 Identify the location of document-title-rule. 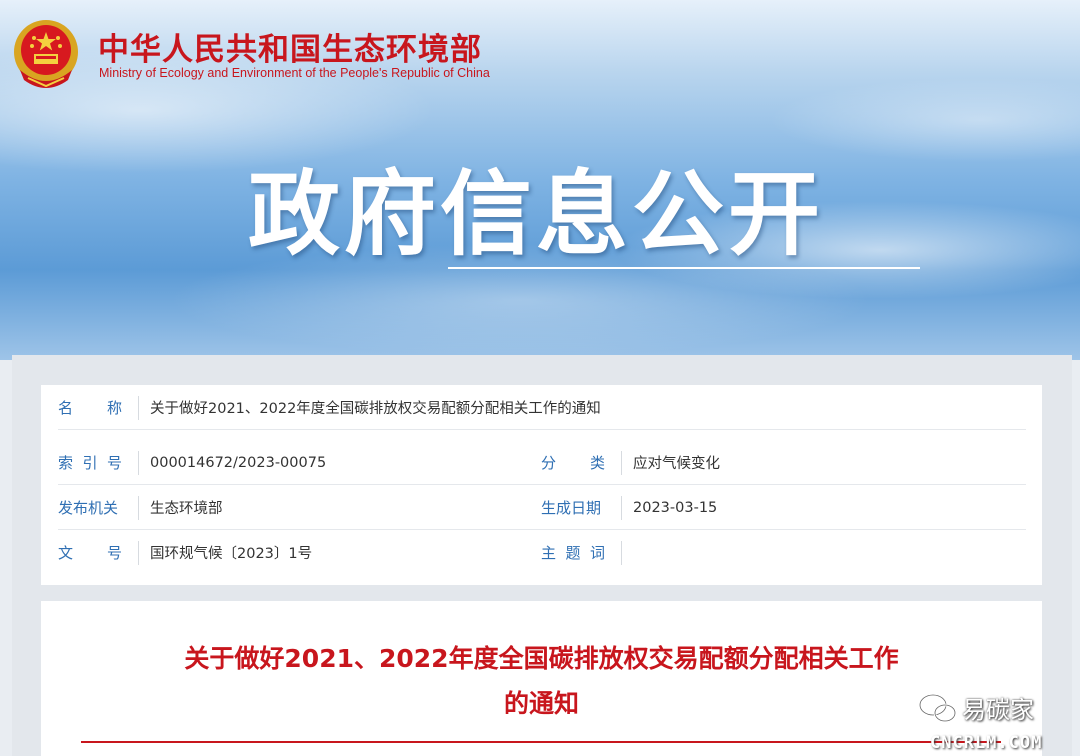
(541, 742).